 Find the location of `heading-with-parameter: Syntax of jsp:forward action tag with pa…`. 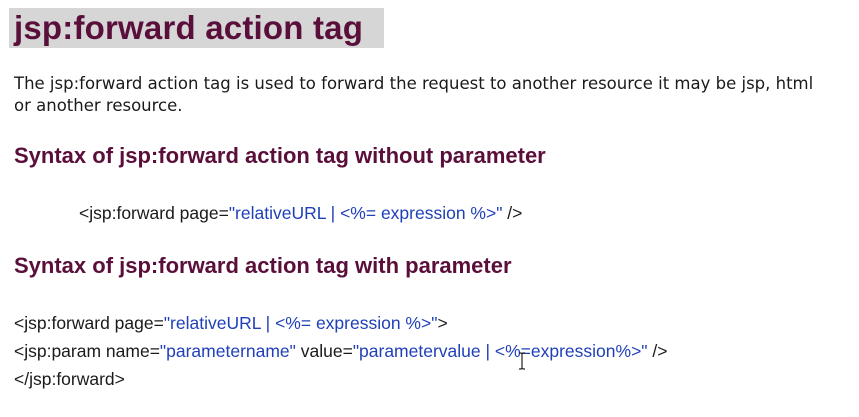

heading-with-parameter: Syntax of jsp:forward action tag with pa… is located at coordinates (263, 265).